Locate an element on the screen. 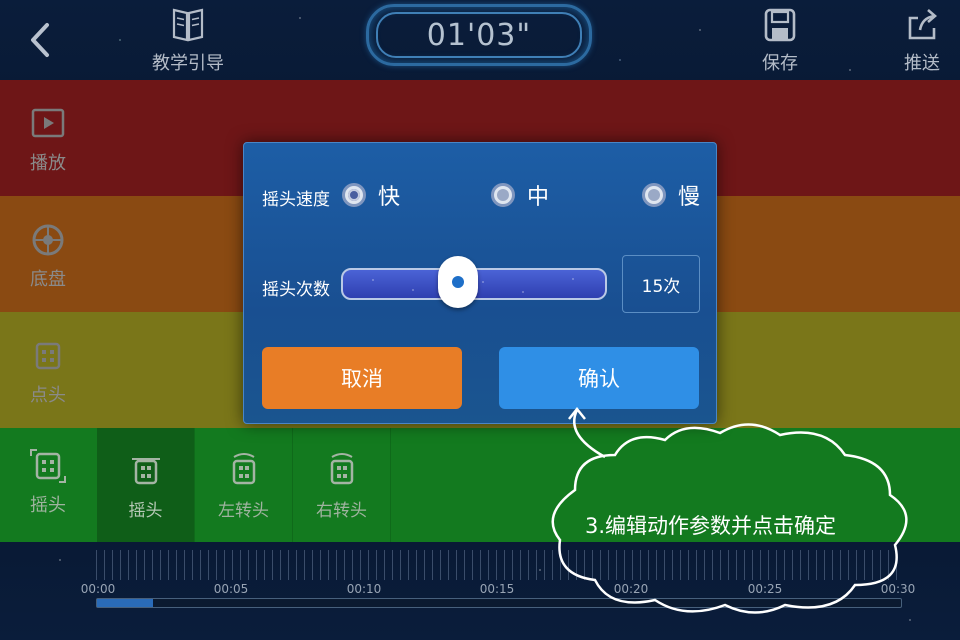 The height and width of the screenshot is (640, 960). wheel-icon is located at coordinates (48, 242).